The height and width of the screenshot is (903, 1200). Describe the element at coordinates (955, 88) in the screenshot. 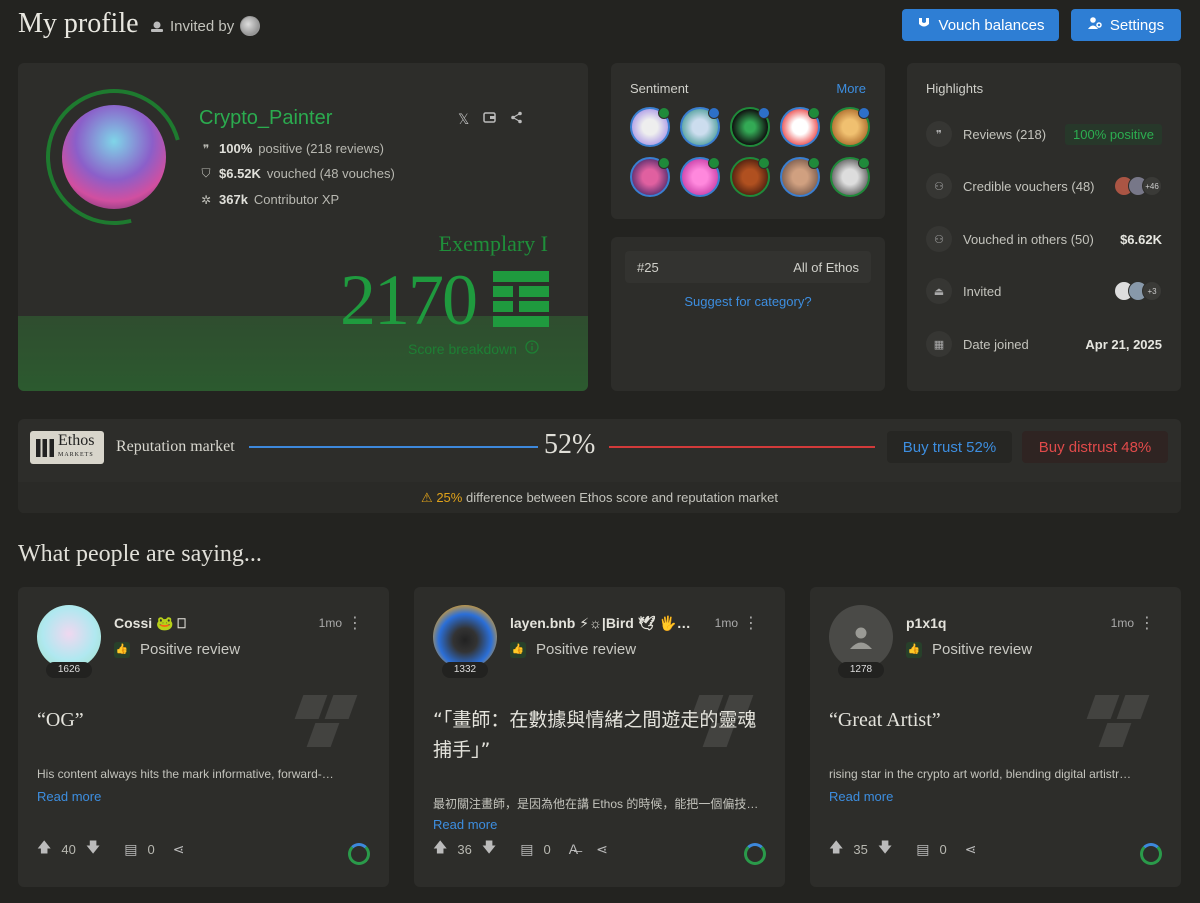

I see `highlights-title: Highlights` at that location.